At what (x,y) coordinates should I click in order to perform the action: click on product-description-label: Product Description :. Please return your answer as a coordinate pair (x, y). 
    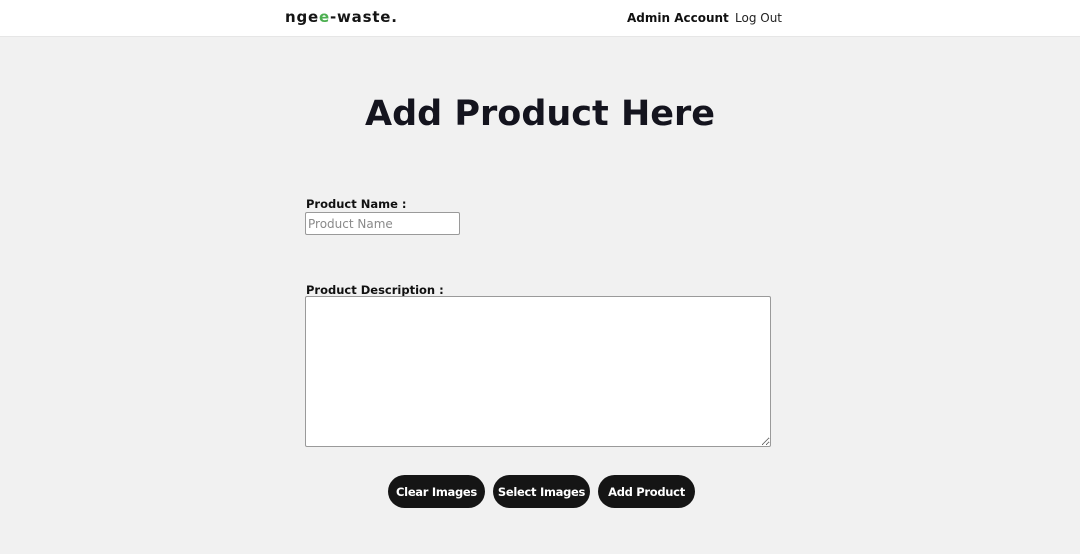
    Looking at the image, I should click on (375, 290).